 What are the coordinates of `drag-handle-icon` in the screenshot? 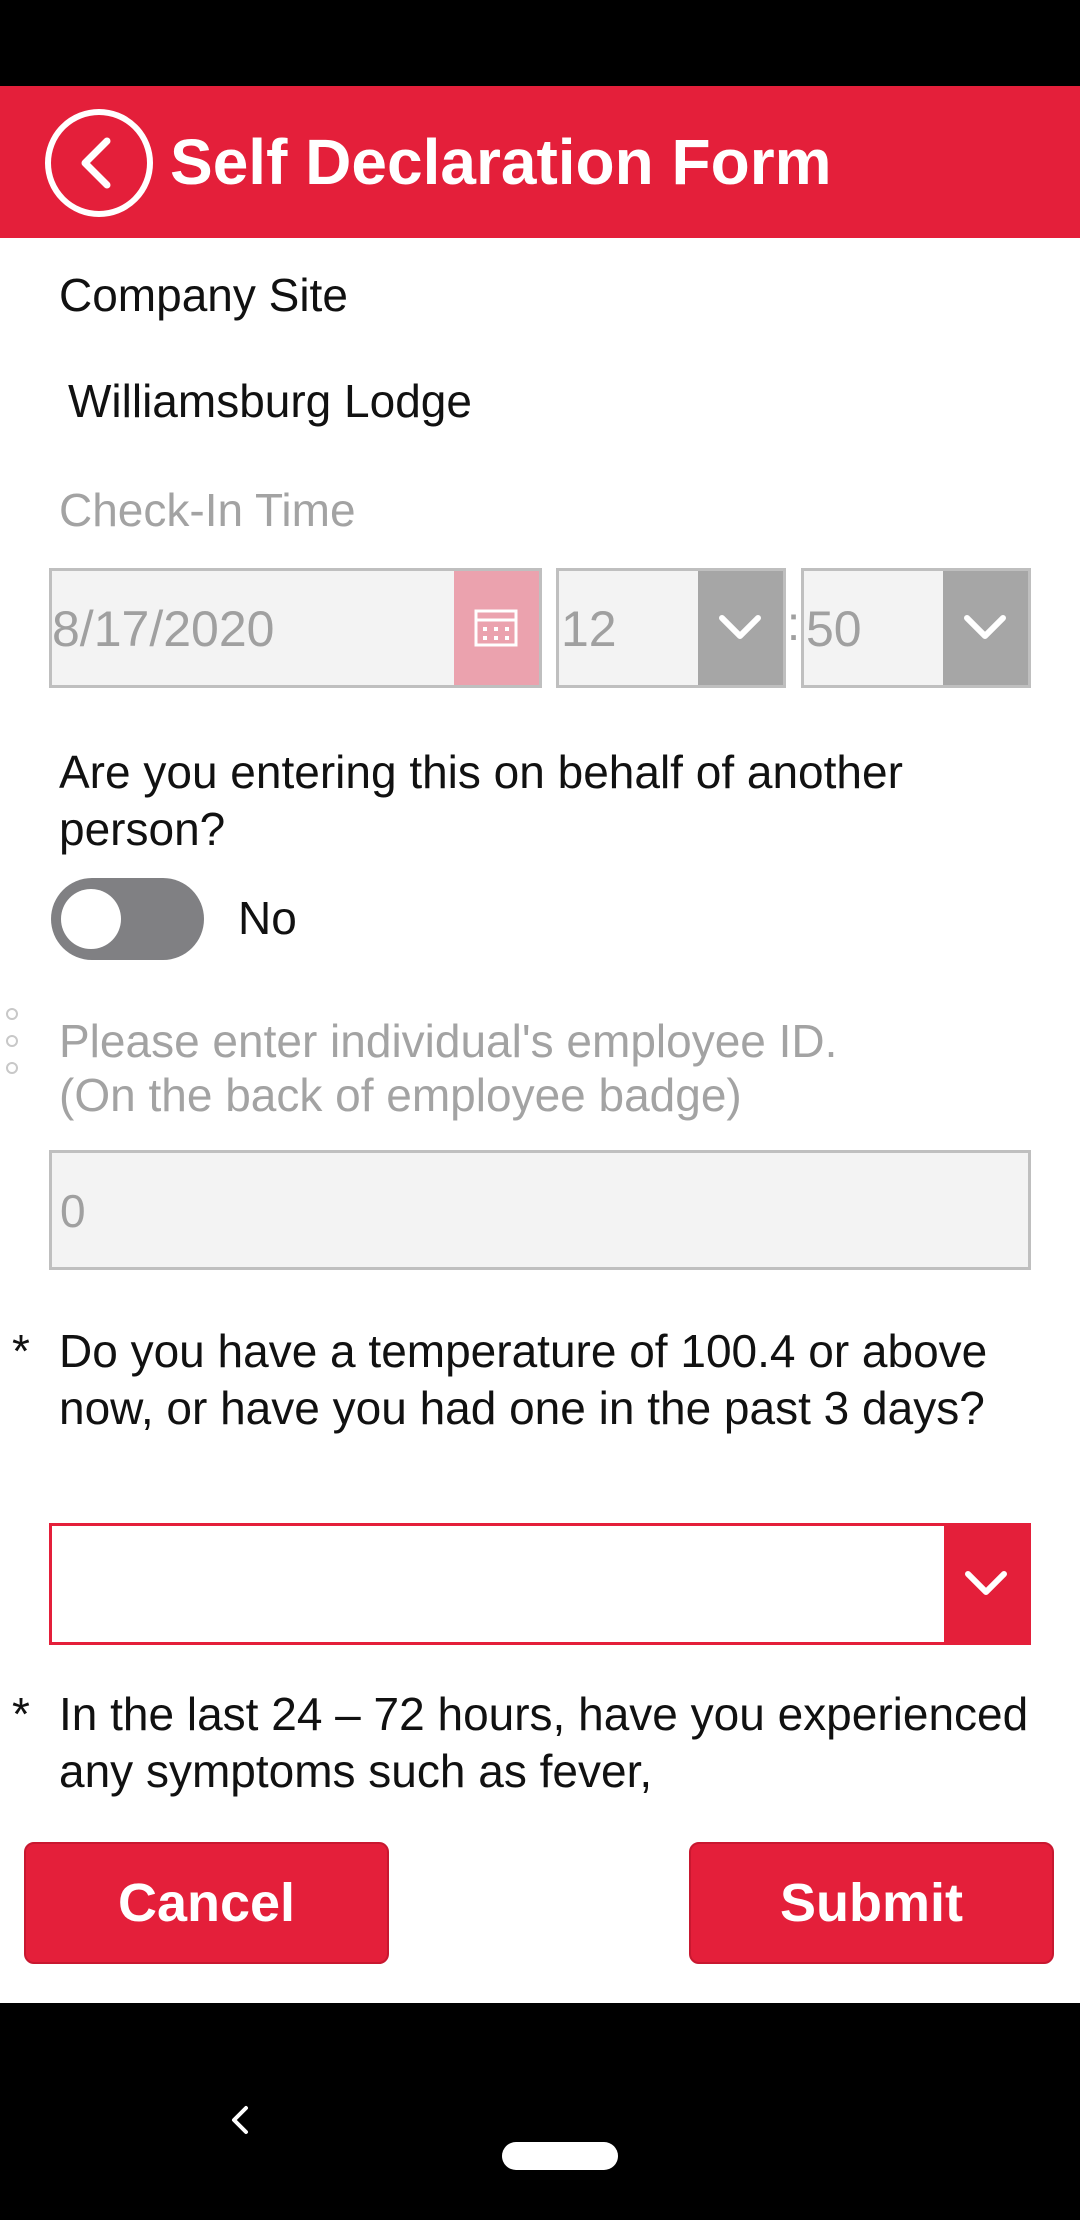 It's located at (14, 1041).